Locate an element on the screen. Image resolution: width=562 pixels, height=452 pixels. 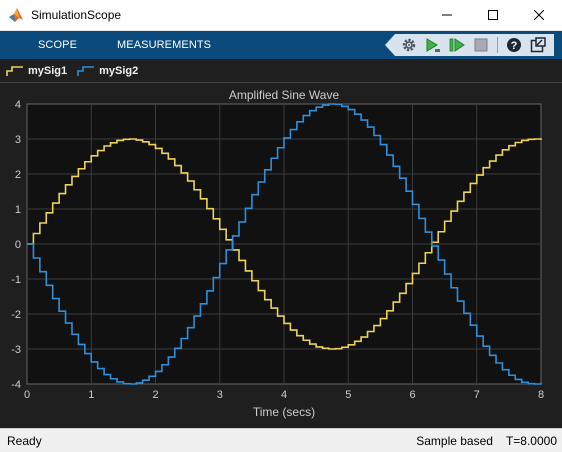
toolbar-separator is located at coordinates (497, 45).